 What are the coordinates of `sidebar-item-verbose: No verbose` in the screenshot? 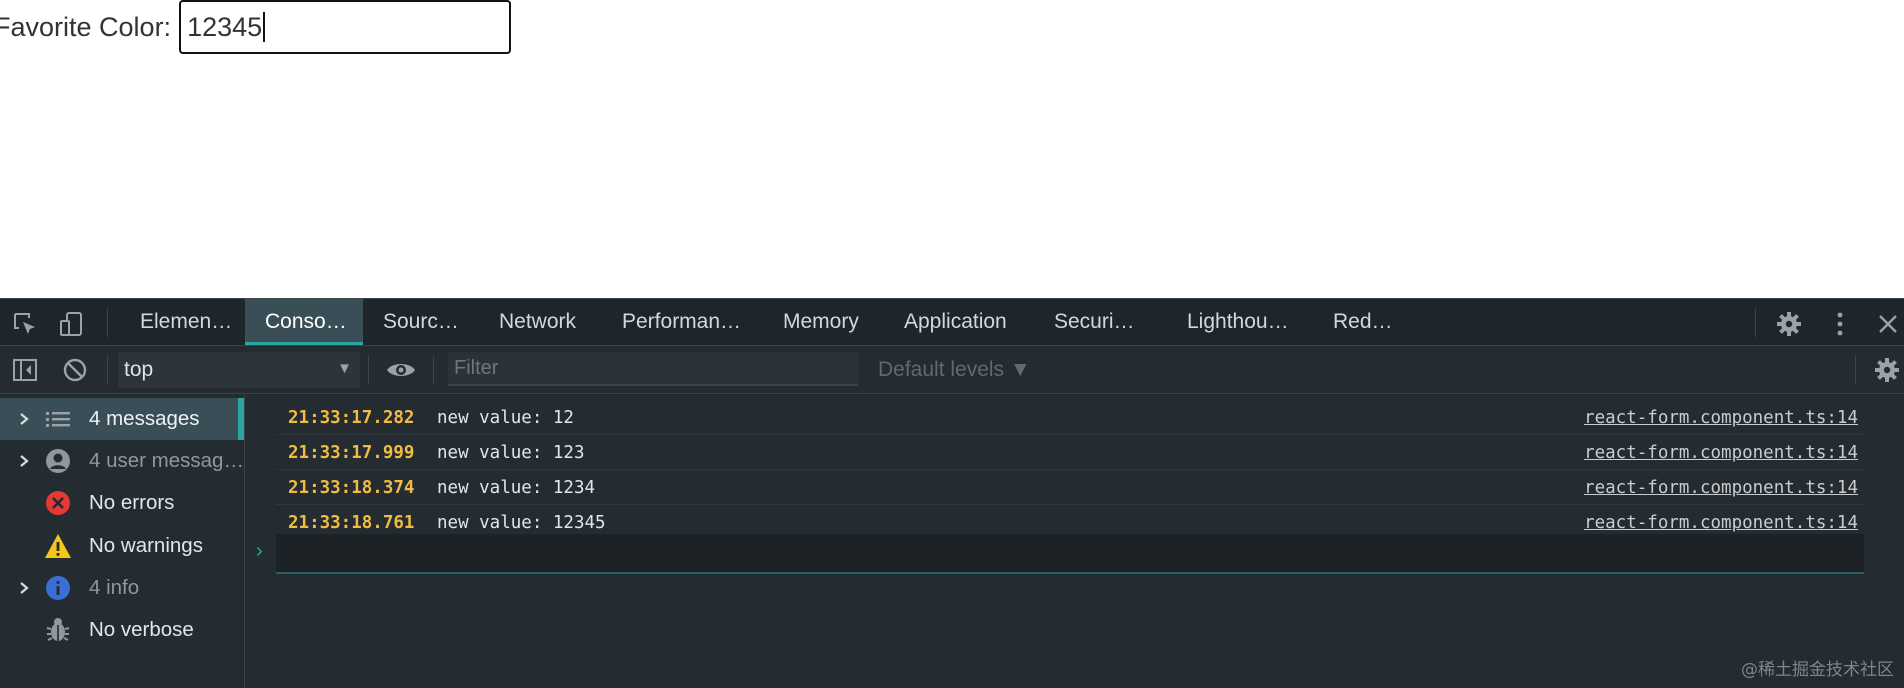 It's located at (122, 630).